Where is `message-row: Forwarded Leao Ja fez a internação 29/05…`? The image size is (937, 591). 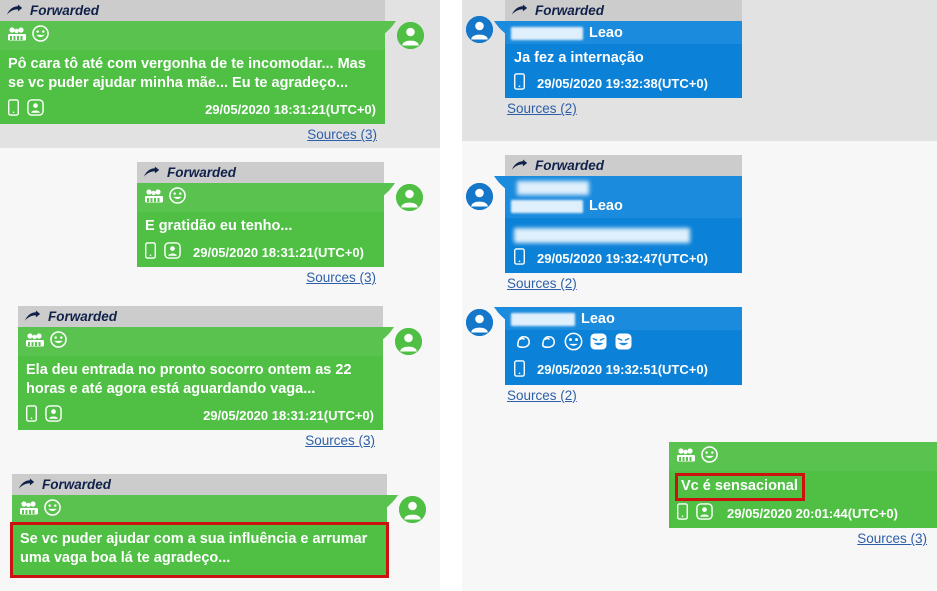 message-row: Forwarded Leao Ja fez a internação 29/05… is located at coordinates (699, 70).